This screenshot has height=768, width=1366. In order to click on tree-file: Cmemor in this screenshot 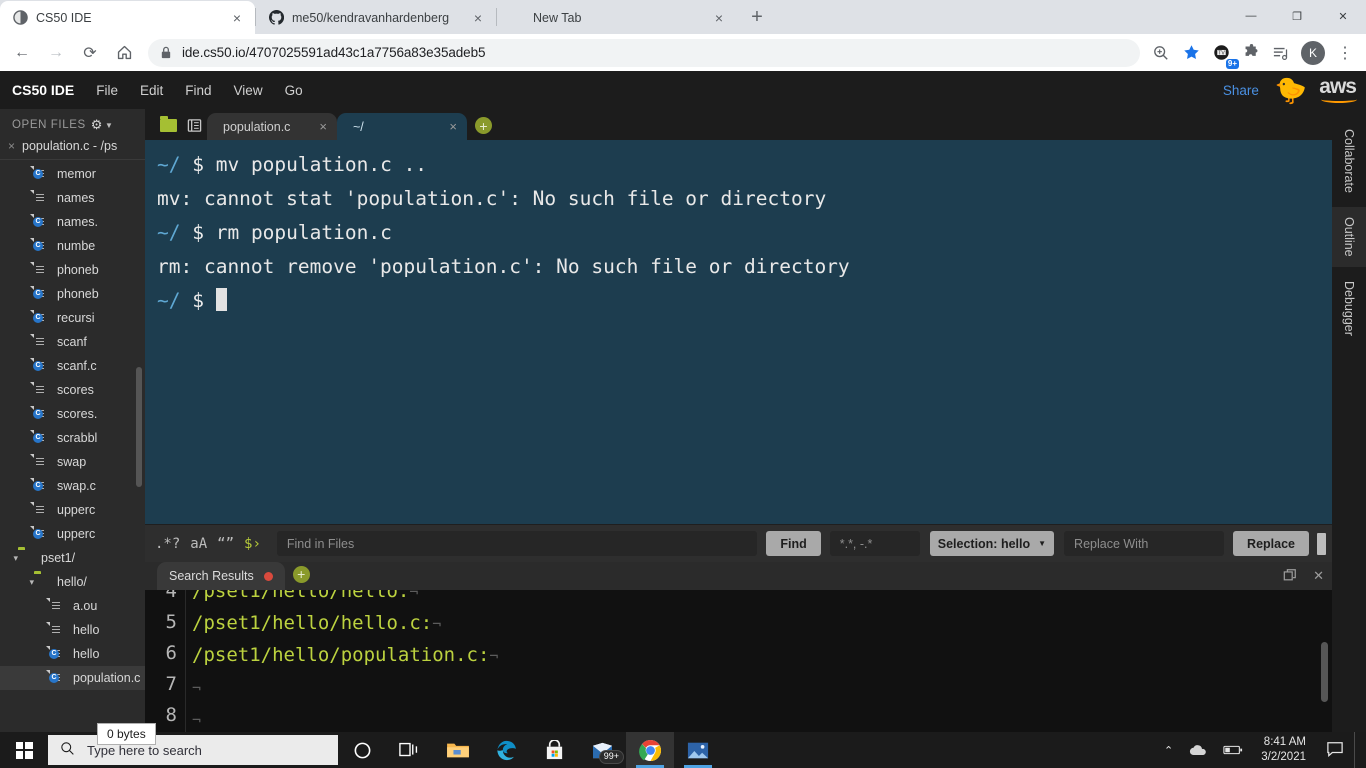, I will do `click(72, 174)`.